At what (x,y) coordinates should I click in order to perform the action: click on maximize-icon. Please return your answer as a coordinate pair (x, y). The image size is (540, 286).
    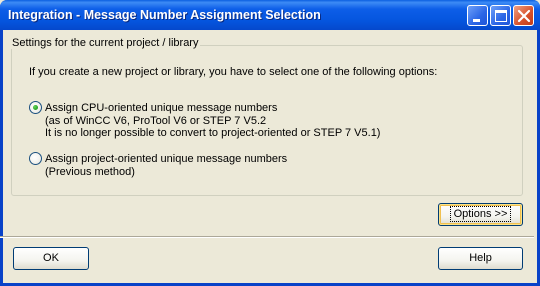
    Looking at the image, I should click on (501, 16).